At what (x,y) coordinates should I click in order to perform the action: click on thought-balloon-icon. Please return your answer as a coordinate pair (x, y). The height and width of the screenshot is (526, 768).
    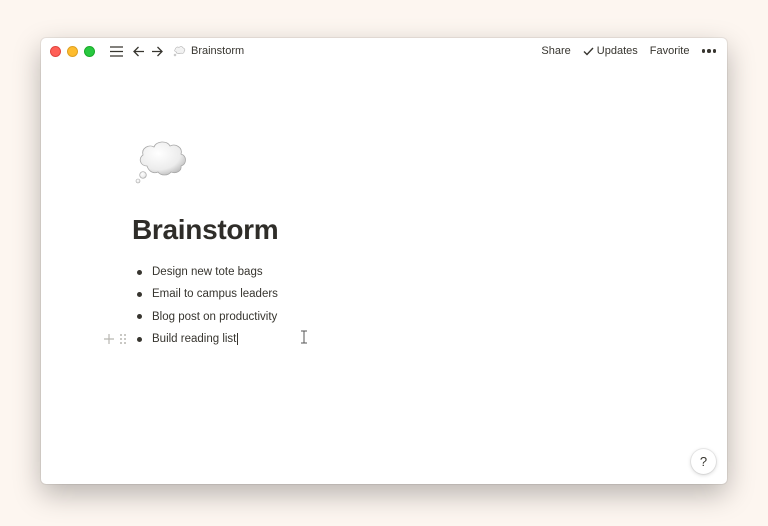
    Looking at the image, I should click on (179, 50).